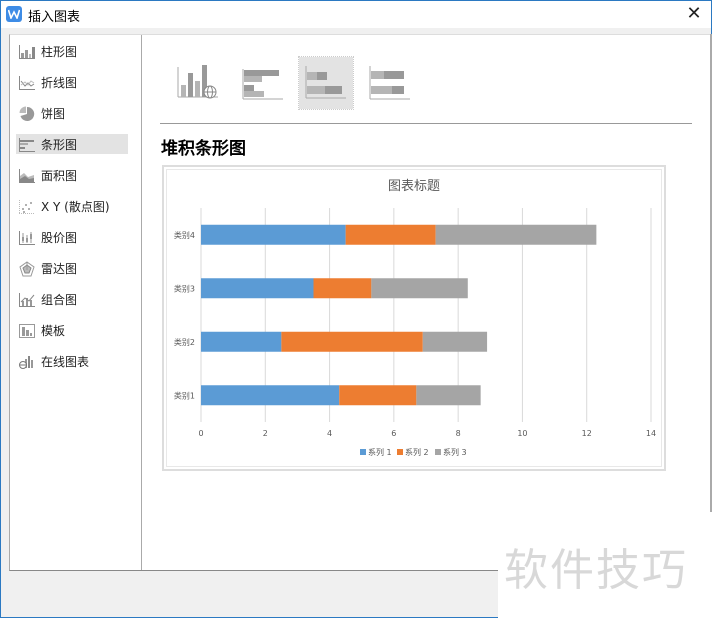 The image size is (712, 618). What do you see at coordinates (59, 238) in the screenshot?
I see `sidebar-item-label: 股价图` at bounding box center [59, 238].